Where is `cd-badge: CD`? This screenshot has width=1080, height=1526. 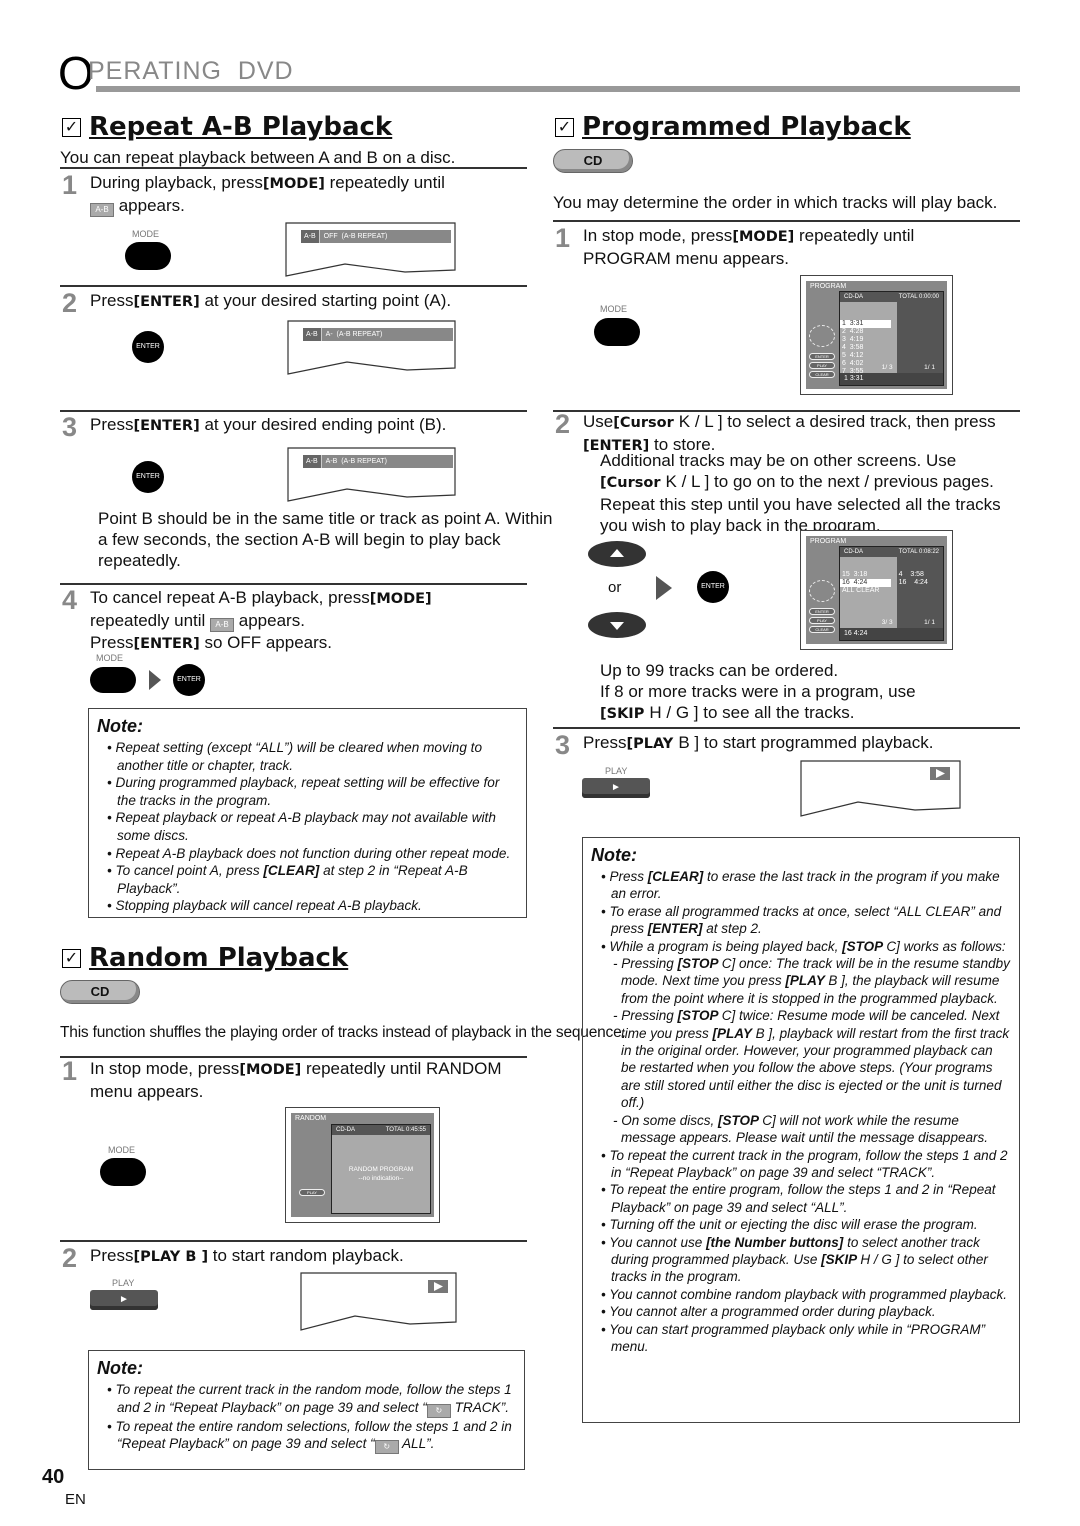 cd-badge: CD is located at coordinates (100, 992).